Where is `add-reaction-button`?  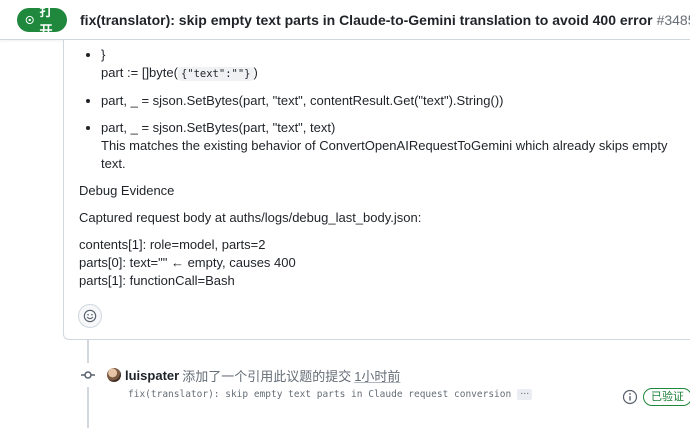
add-reaction-button is located at coordinates (90, 316).